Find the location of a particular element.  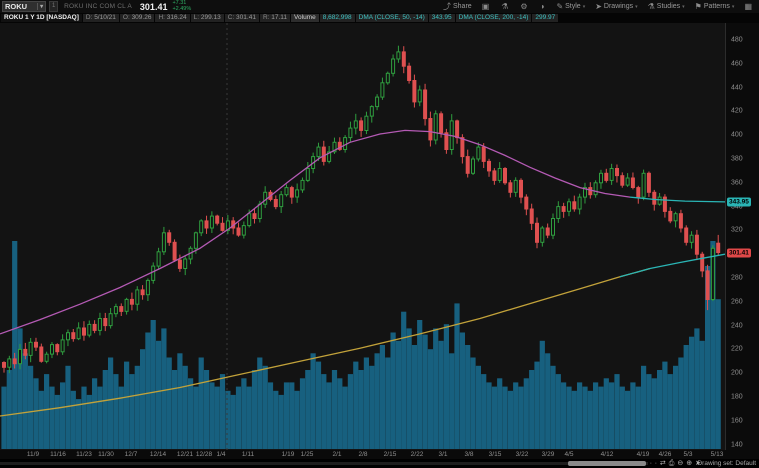

x-axis-label: 12/28 is located at coordinates (204, 454).